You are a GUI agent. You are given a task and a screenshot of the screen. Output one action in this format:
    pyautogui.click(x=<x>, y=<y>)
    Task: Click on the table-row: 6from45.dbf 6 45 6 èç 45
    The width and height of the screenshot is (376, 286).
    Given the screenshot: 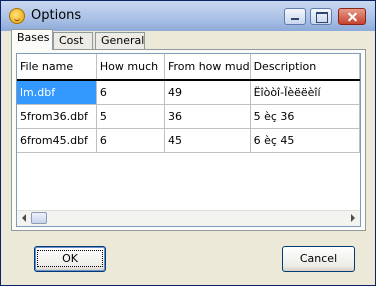 What is the action you would take?
    pyautogui.click(x=188, y=140)
    